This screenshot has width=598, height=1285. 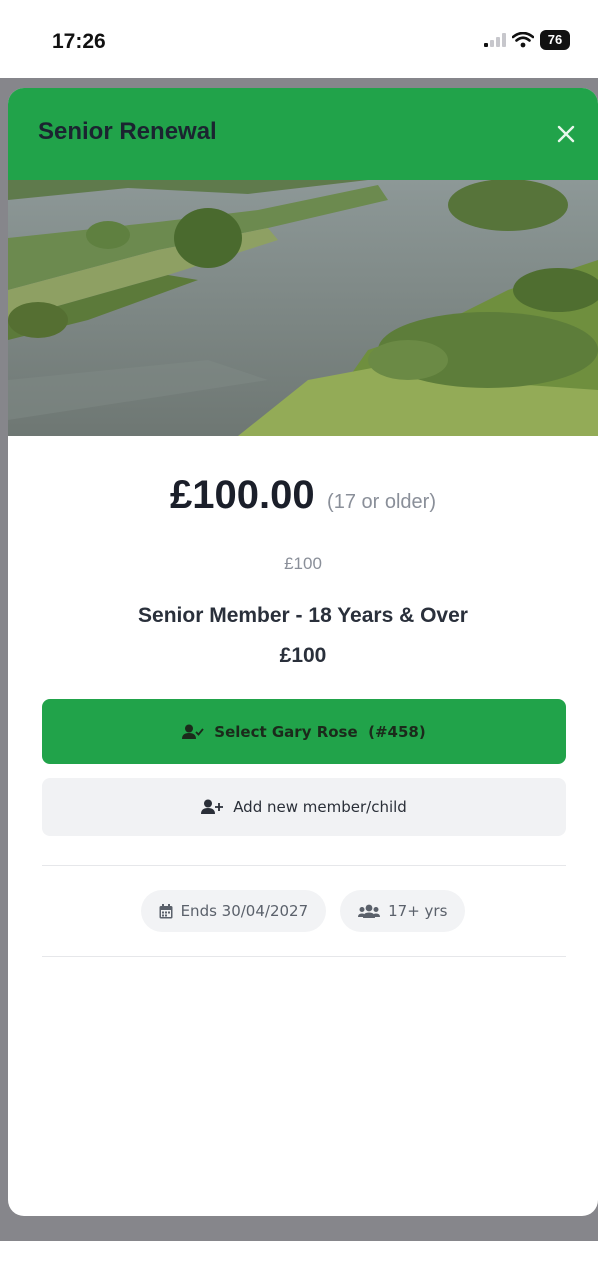 I want to click on price-row: £100.00 (17 or older), so click(x=303, y=495).